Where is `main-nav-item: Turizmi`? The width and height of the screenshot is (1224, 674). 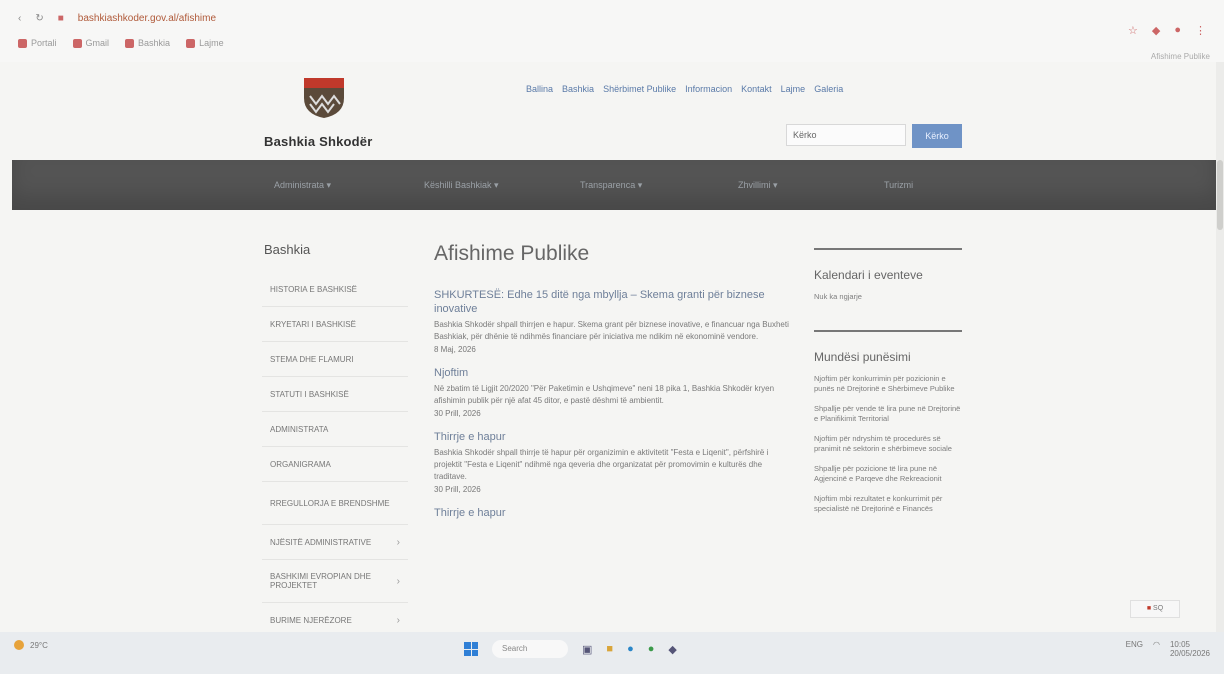
main-nav-item: Turizmi is located at coordinates (898, 185).